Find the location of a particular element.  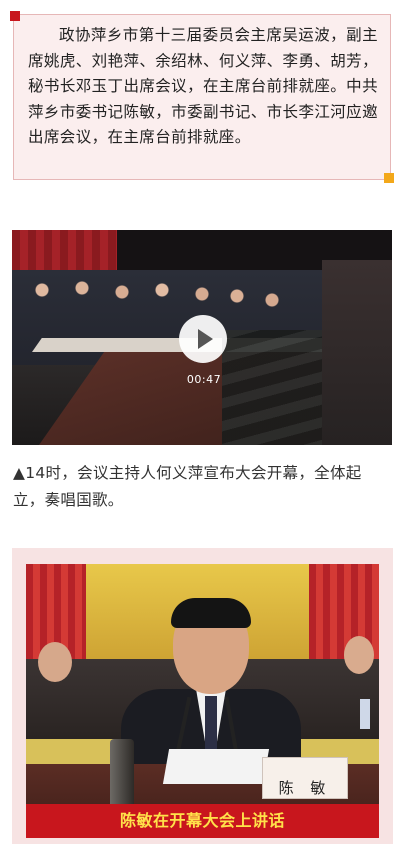

play-icon is located at coordinates (205, 339).